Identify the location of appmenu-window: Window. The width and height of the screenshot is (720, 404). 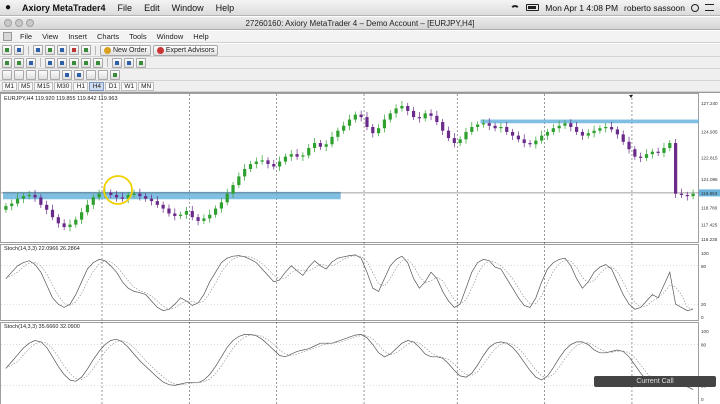
(170, 36).